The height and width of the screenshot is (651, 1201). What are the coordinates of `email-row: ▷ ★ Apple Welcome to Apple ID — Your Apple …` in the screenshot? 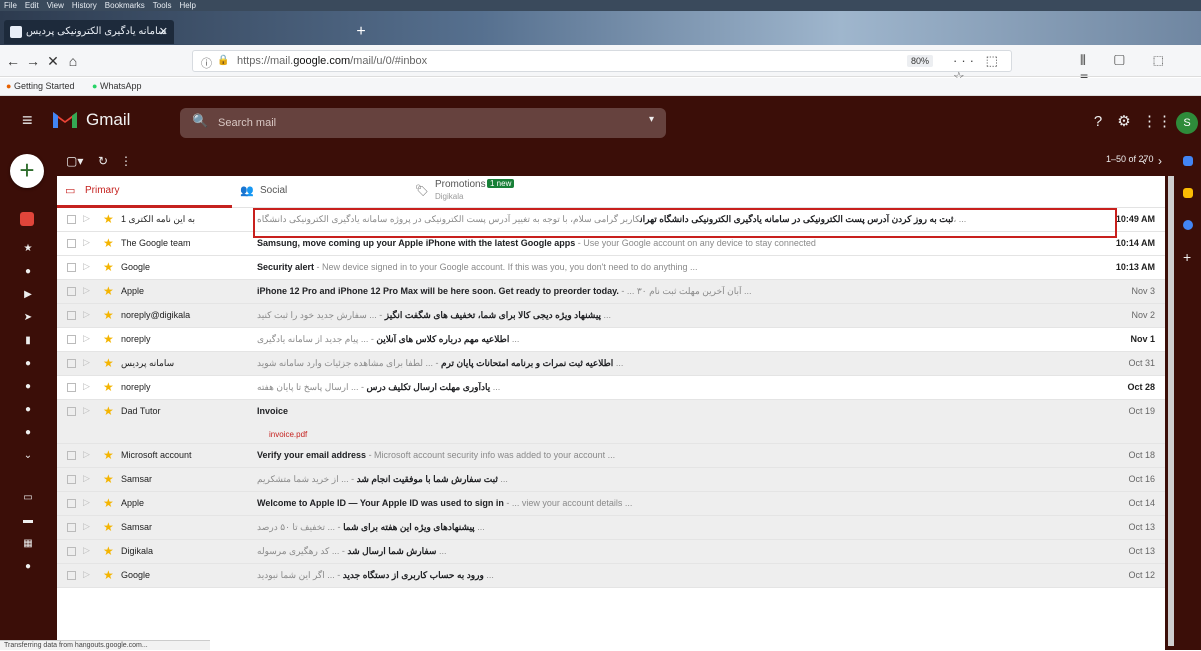 It's located at (611, 504).